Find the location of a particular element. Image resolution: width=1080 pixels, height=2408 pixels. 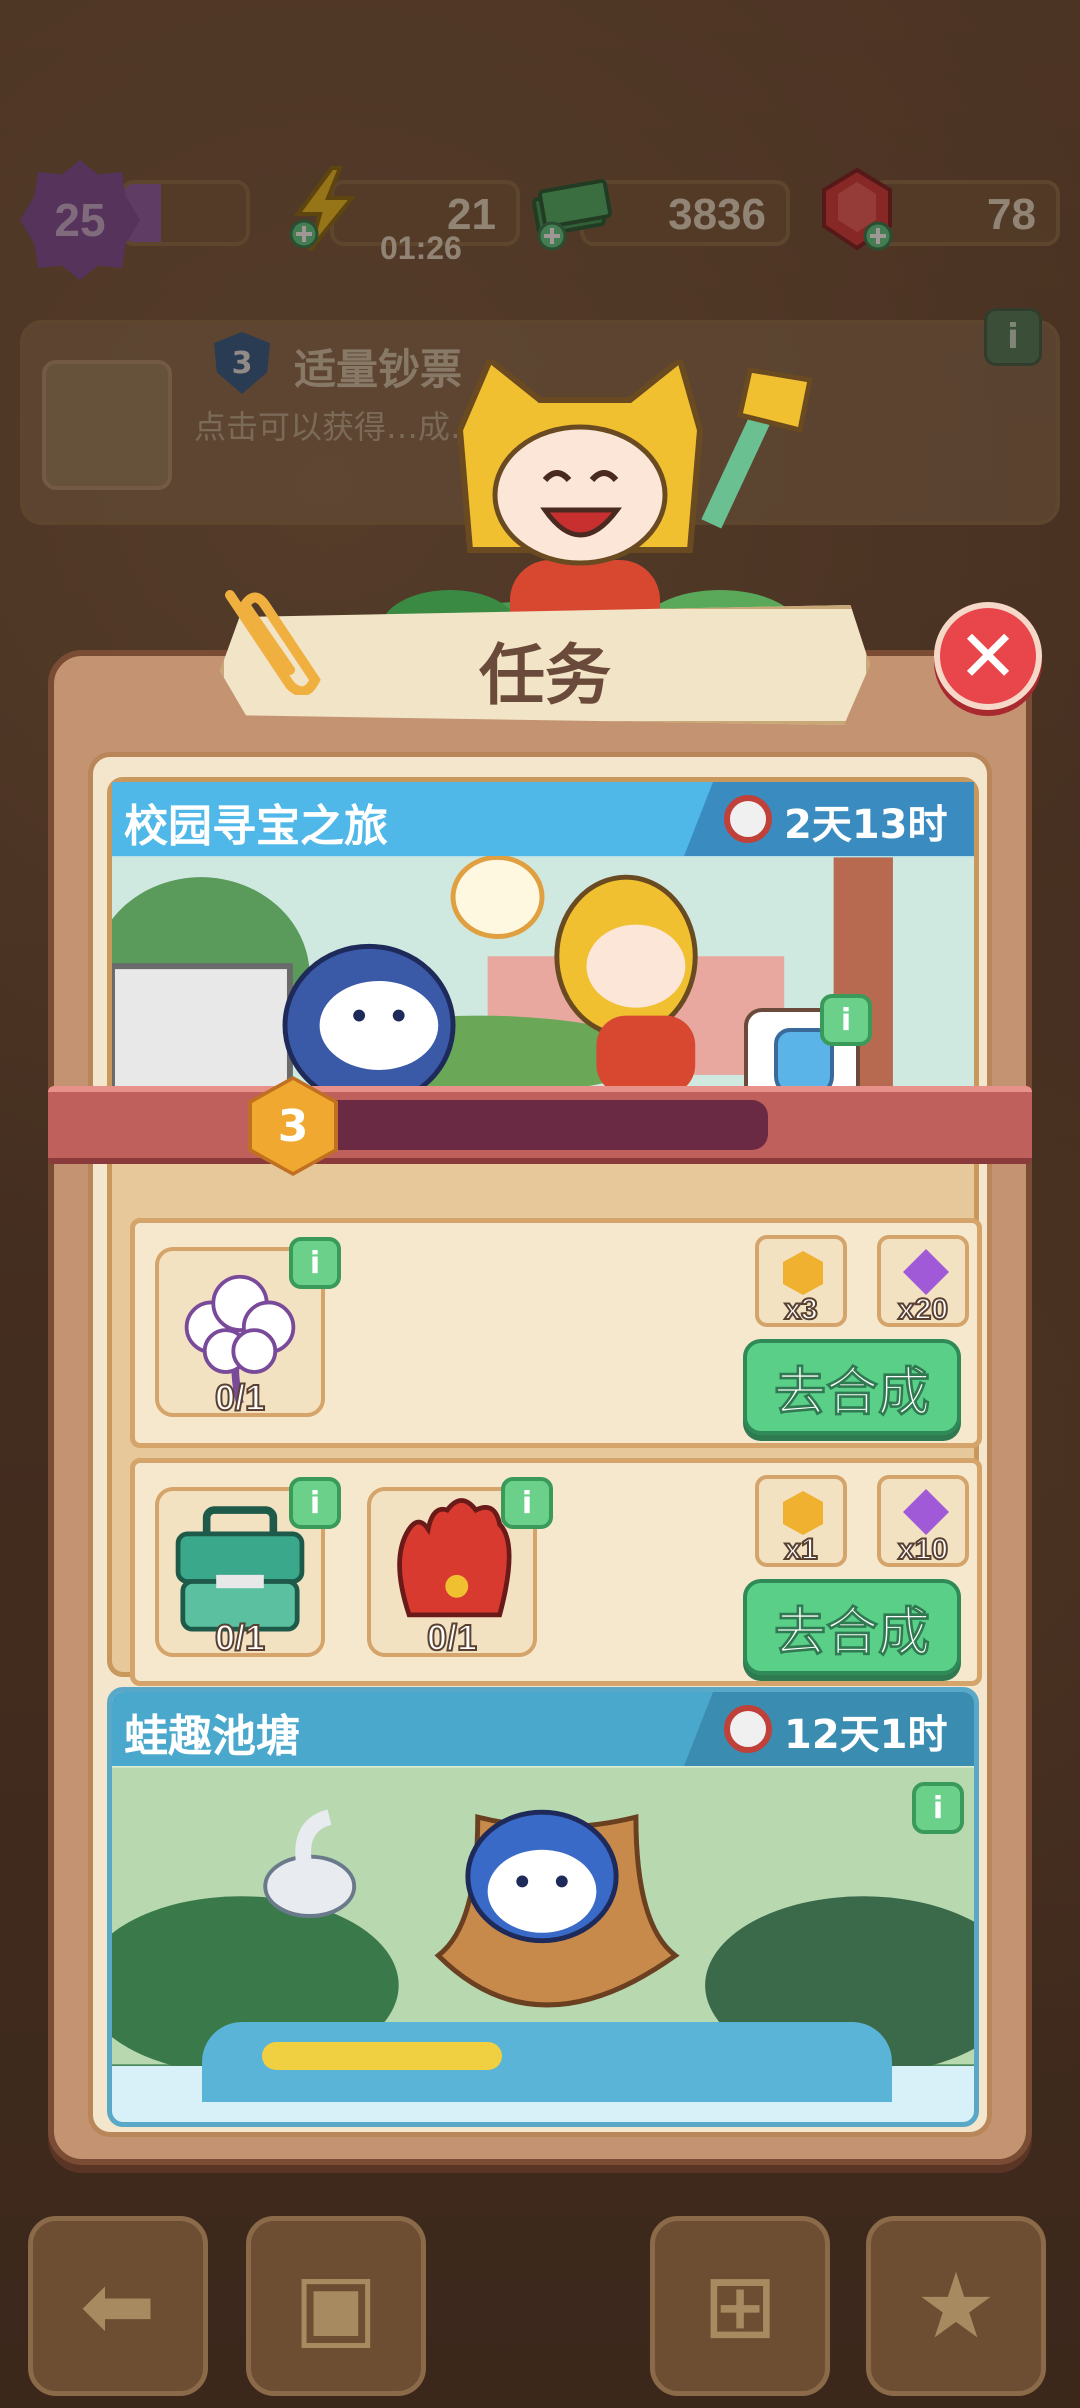

reward-coin-count: x1 is located at coordinates (800, 1549).